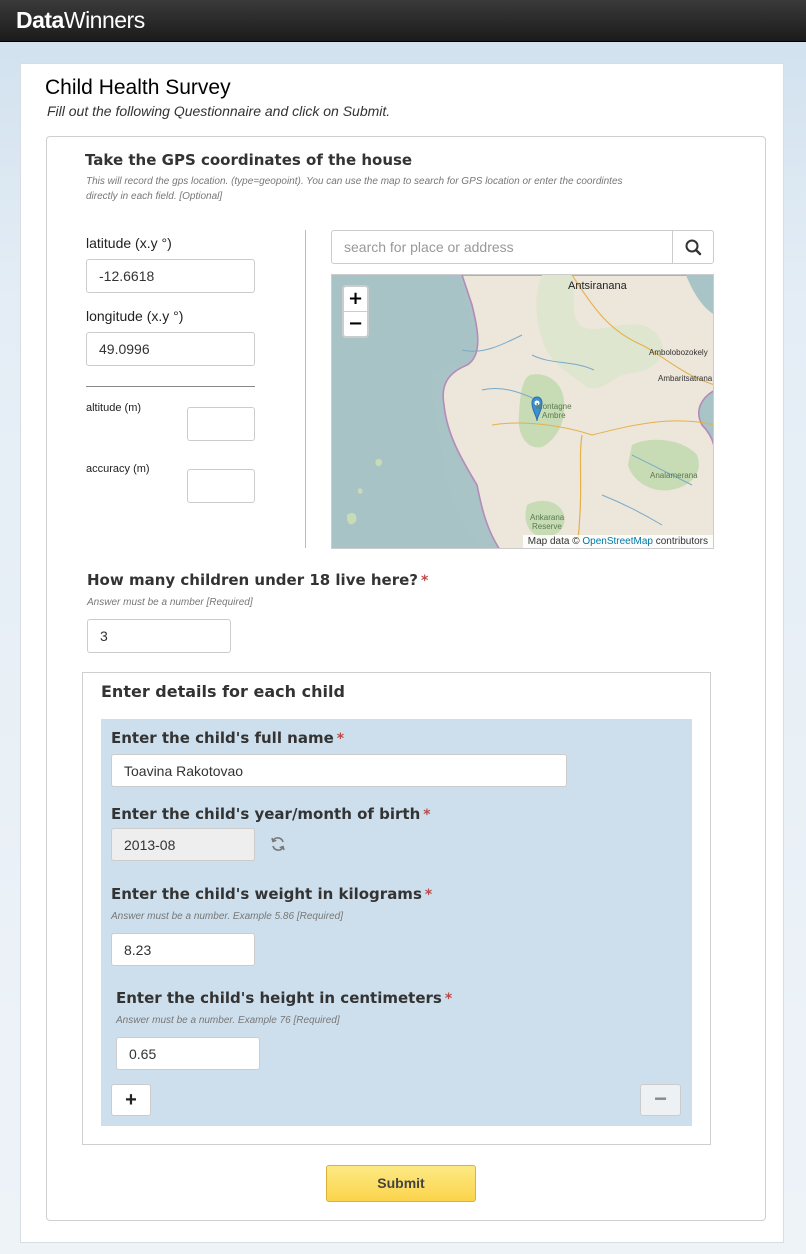 Image resolution: width=806 pixels, height=1254 pixels. What do you see at coordinates (170, 276) in the screenshot?
I see `latitude-input: -12.6618` at bounding box center [170, 276].